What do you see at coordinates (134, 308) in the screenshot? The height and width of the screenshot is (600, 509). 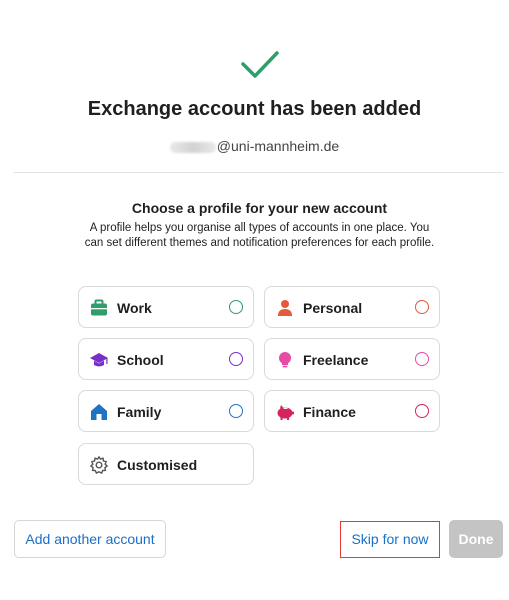 I see `profile-label: Work` at bounding box center [134, 308].